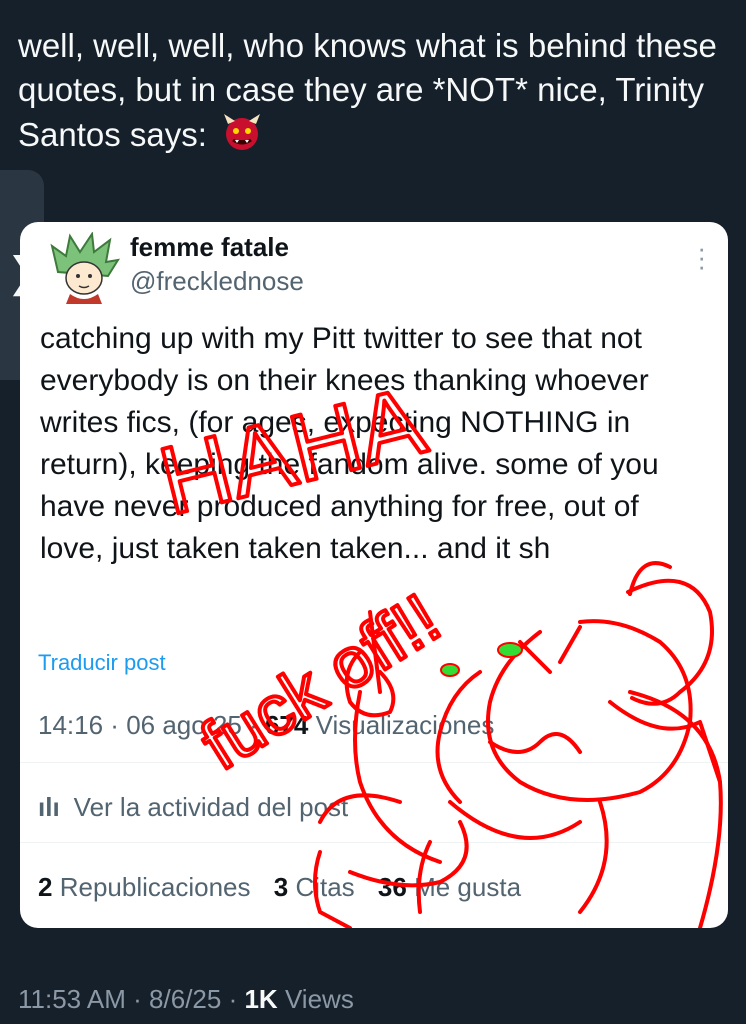 This screenshot has height=1024, width=746. I want to click on haha-scribble-text: HAHA, so click(292, 451).